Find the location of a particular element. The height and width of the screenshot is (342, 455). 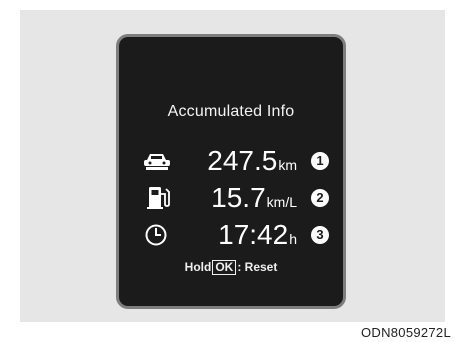

driving-time-row: 17:42h 3 is located at coordinates (231, 235).